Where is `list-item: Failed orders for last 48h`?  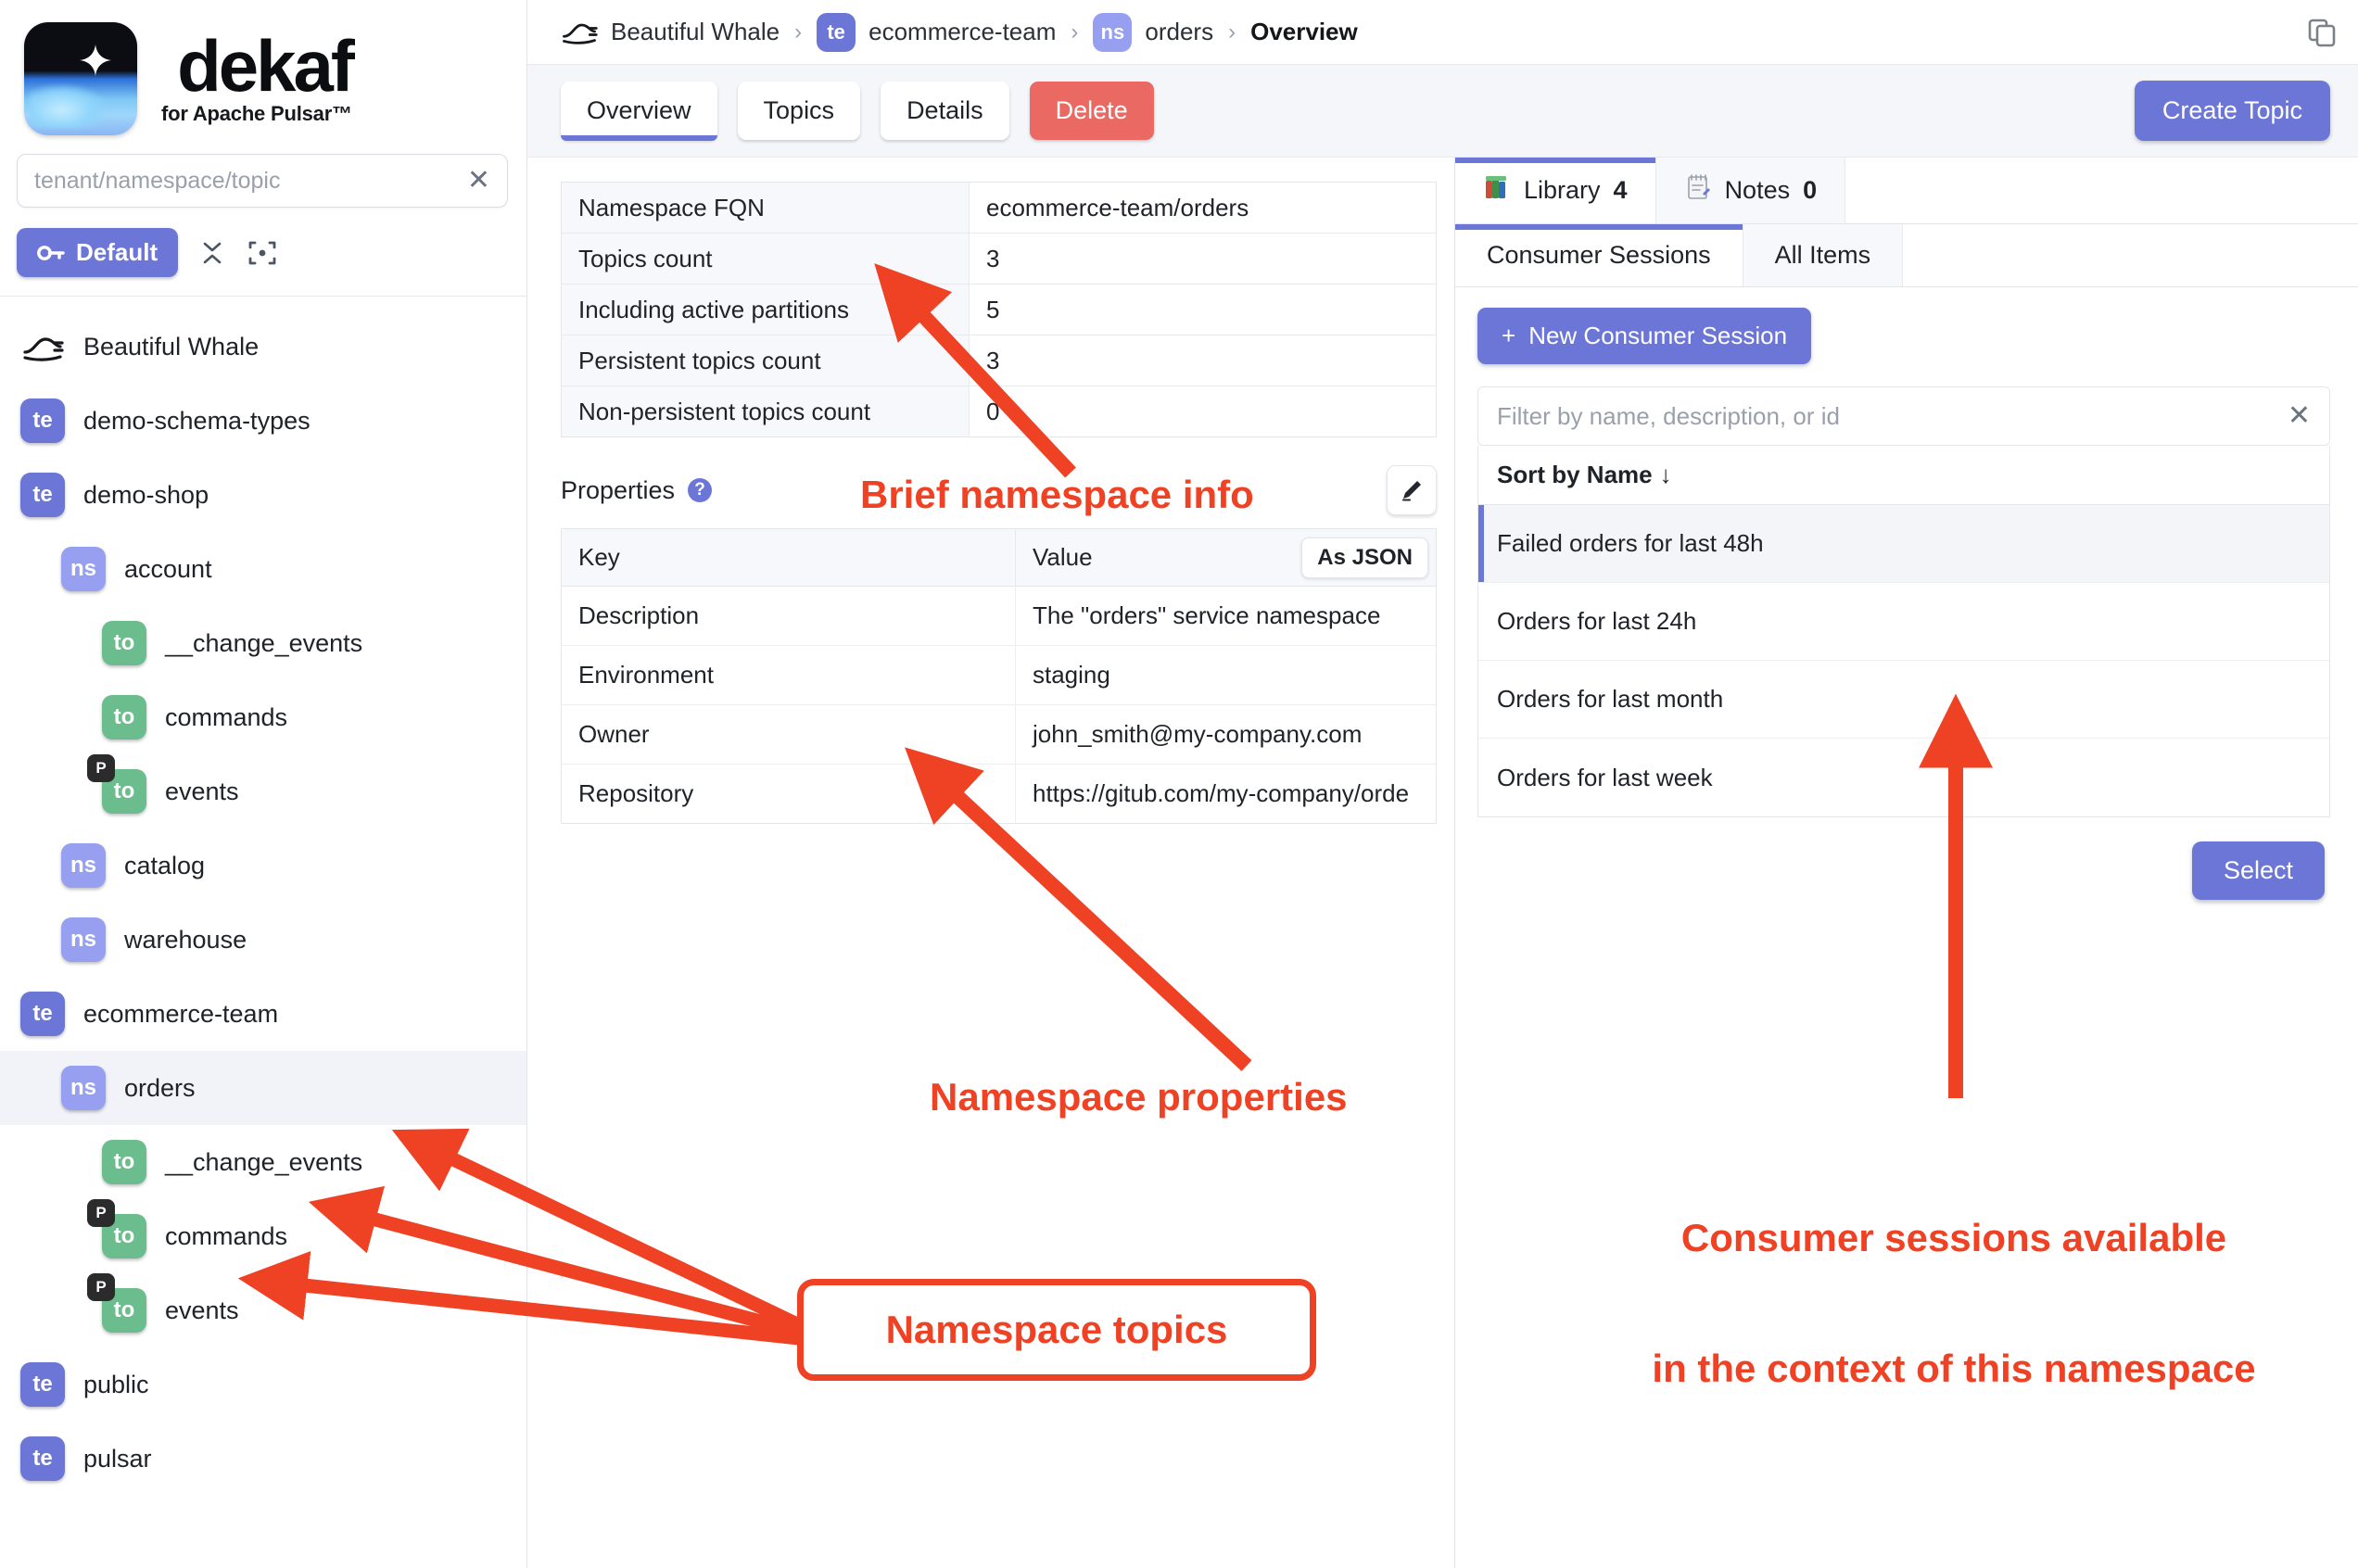
list-item: Failed orders for last 48h is located at coordinates (1903, 544).